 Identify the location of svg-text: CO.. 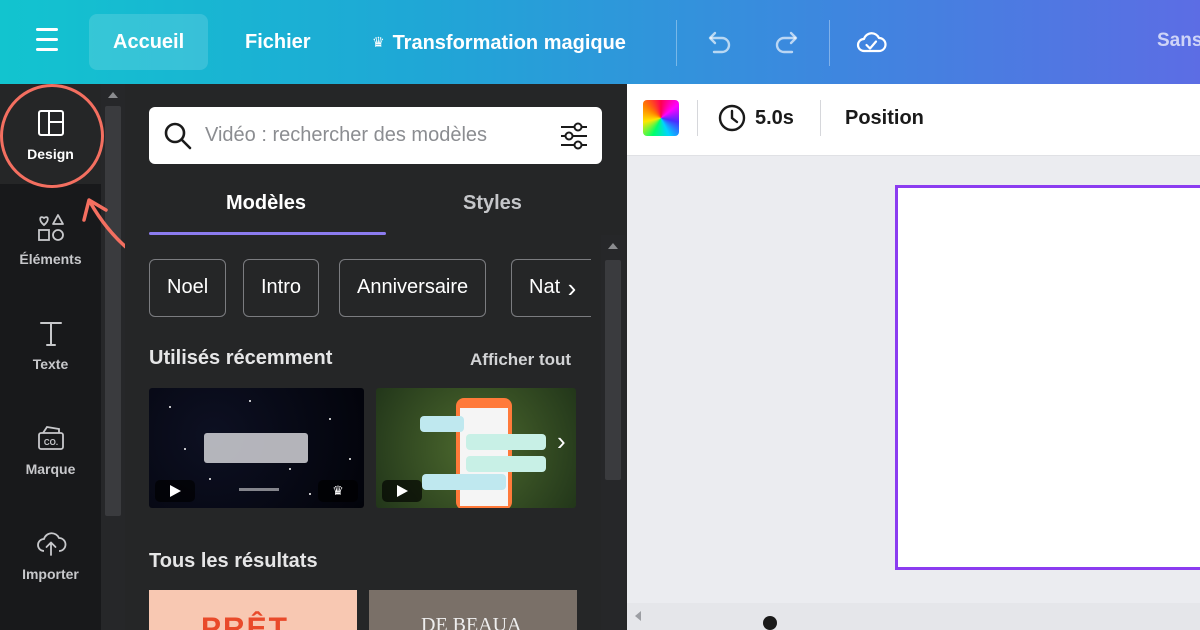
(50, 442).